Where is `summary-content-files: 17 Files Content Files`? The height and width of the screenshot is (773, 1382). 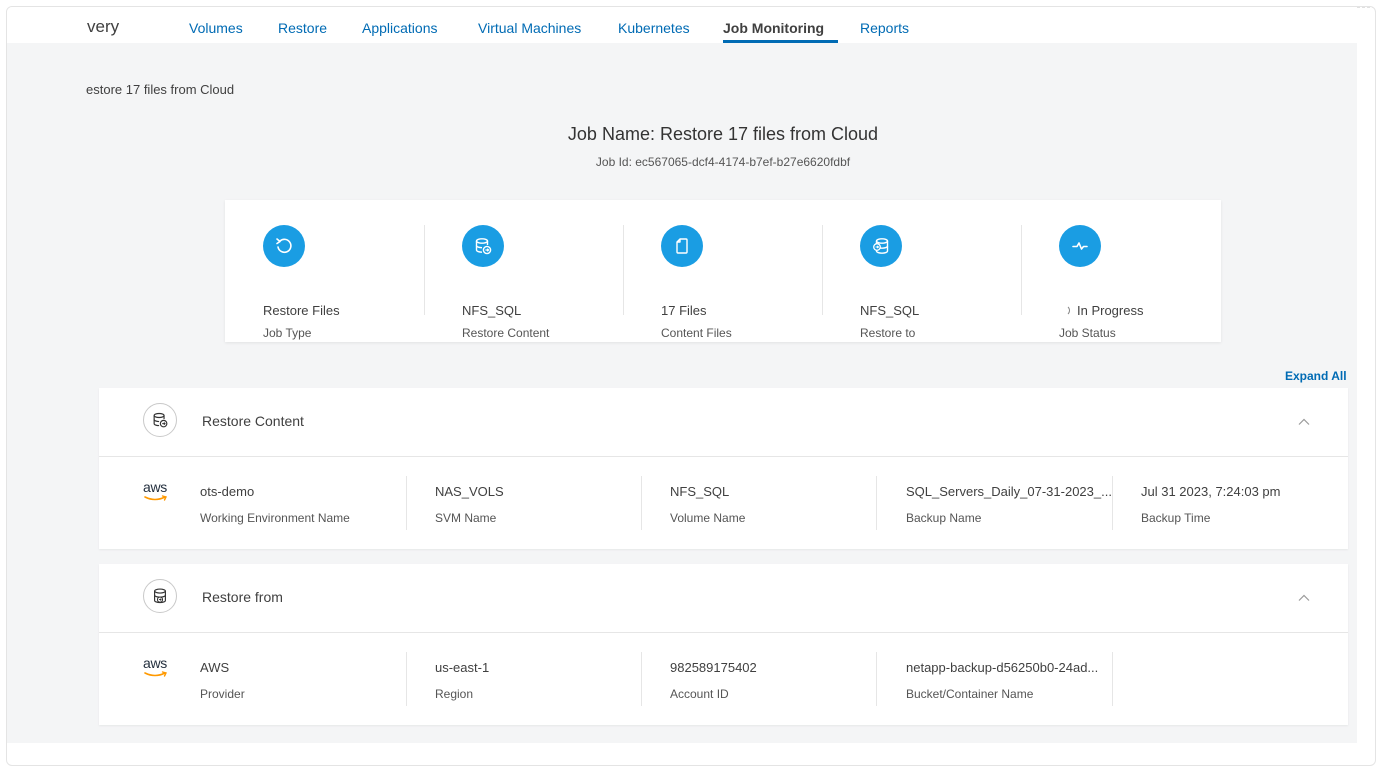
summary-content-files: 17 Files Content Files is located at coordinates (722, 281).